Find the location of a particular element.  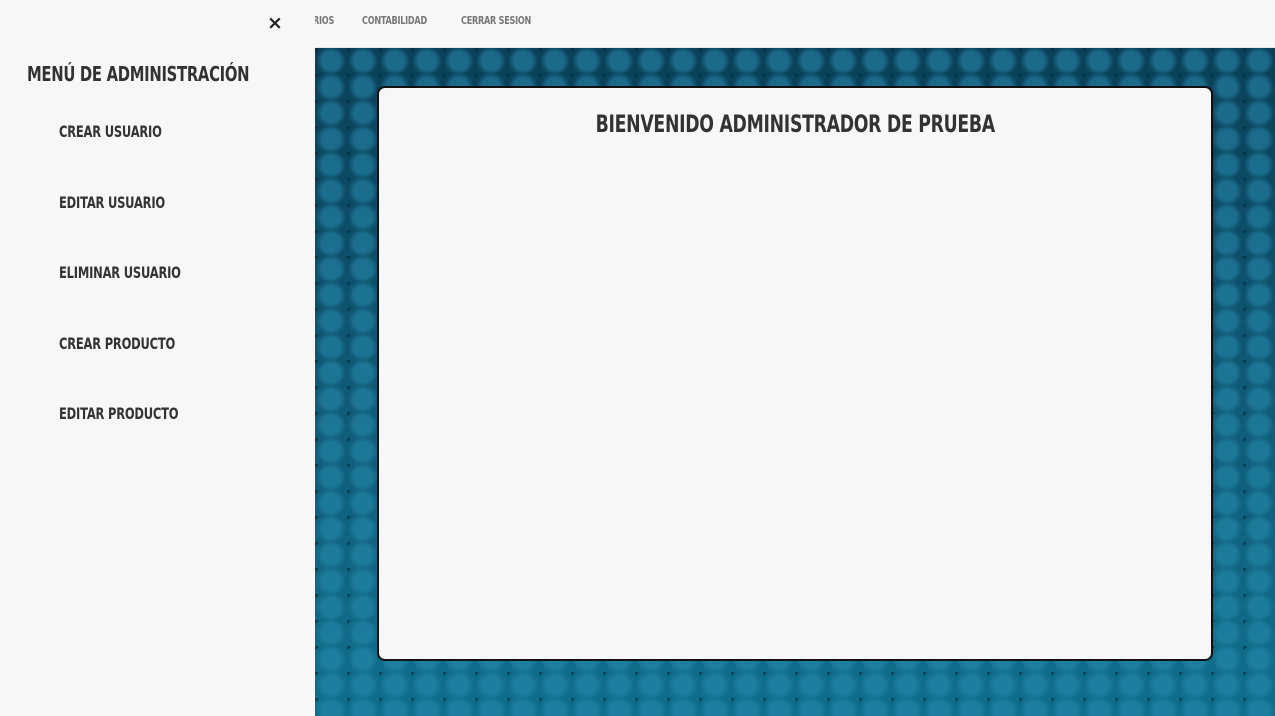

menu-item-label: EDITAR PRODUCTO is located at coordinates (119, 413).